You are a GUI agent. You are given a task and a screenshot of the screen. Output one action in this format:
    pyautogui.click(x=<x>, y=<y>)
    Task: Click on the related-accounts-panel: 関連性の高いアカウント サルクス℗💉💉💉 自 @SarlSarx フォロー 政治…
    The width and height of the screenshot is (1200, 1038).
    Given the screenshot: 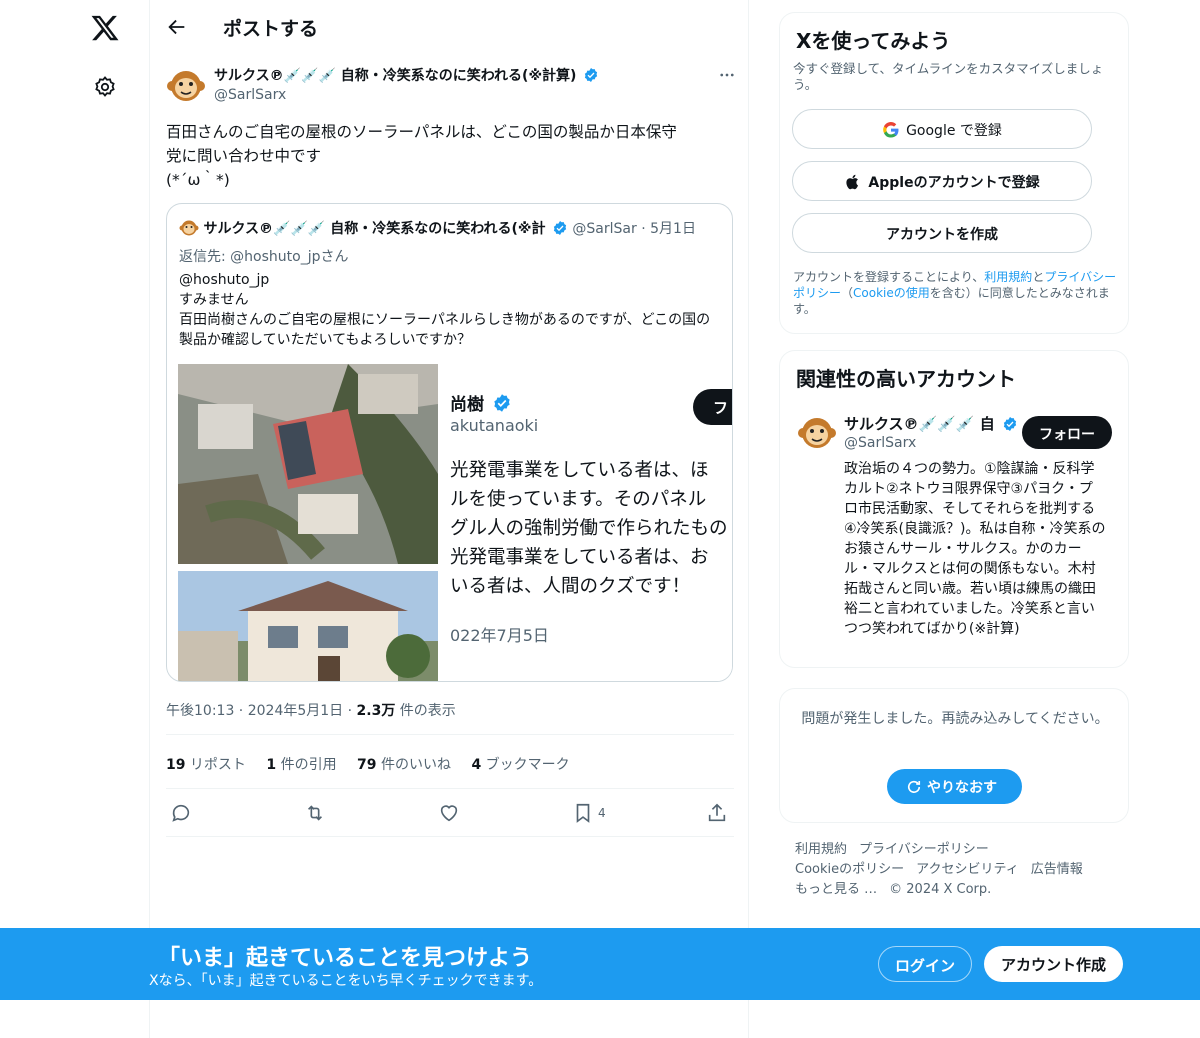 What is the action you would take?
    pyautogui.click(x=954, y=509)
    